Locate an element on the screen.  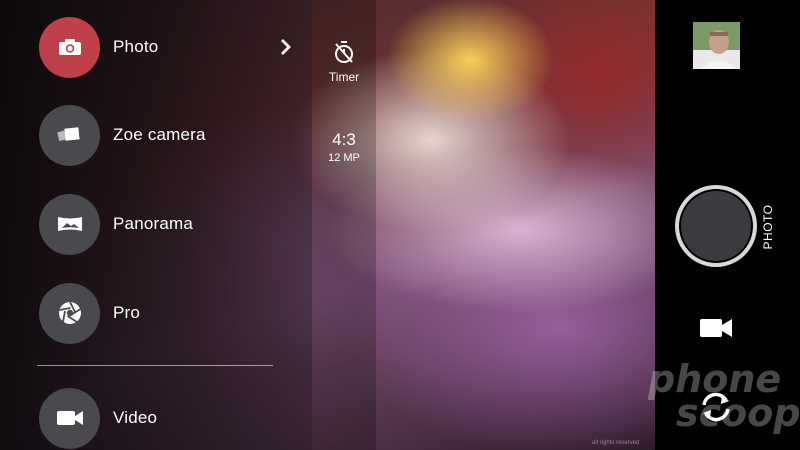
watermark-line2: scoop is located at coordinates (738, 413).